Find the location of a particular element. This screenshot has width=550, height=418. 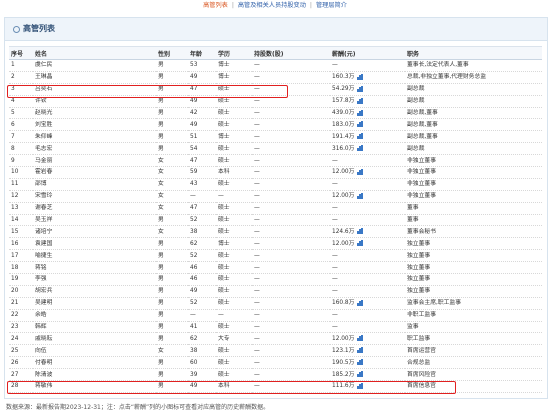

cell-salary: 123.1万 is located at coordinates (367, 351).